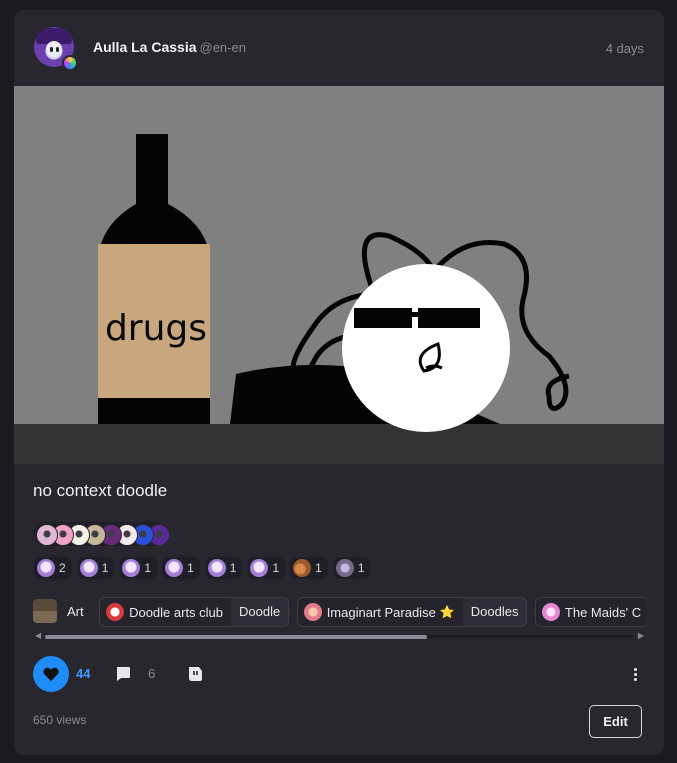 This screenshot has width=677, height=763. What do you see at coordinates (123, 674) in the screenshot?
I see `comment-icon` at bounding box center [123, 674].